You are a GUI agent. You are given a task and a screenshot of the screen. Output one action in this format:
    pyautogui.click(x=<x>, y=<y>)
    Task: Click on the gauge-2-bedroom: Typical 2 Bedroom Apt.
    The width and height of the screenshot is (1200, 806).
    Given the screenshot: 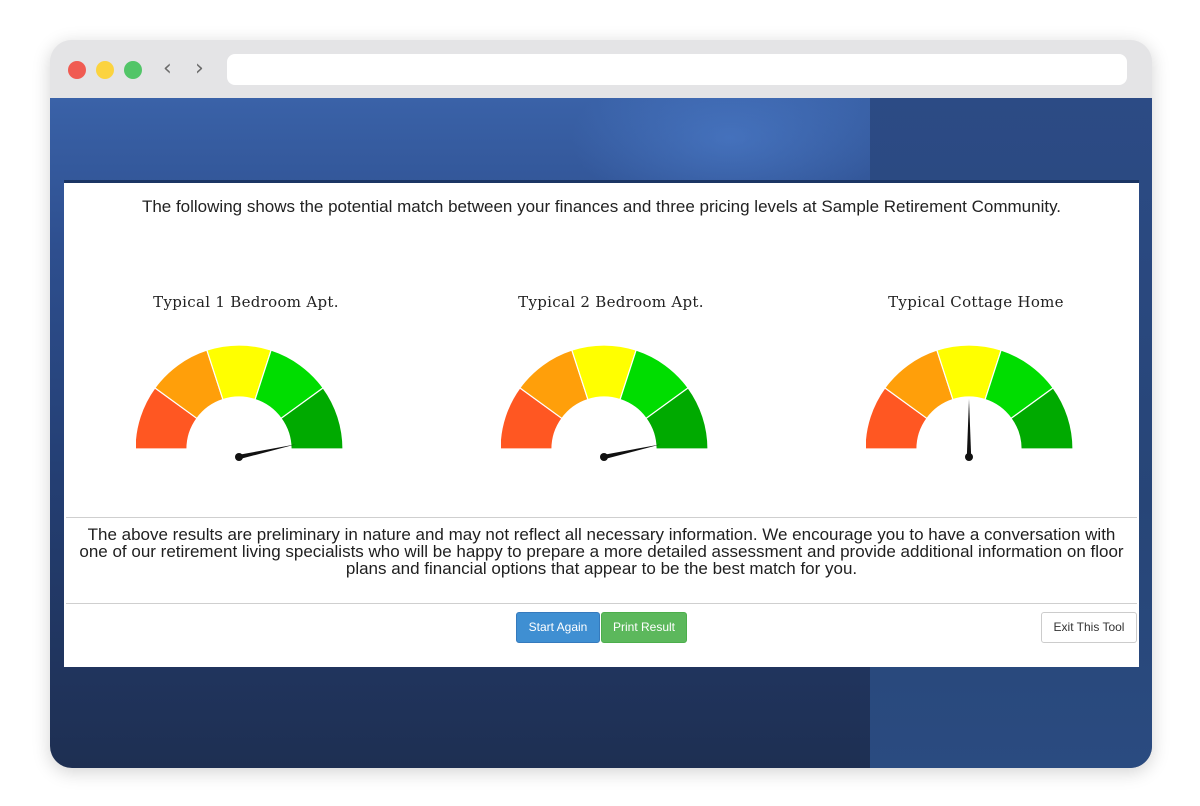 What is the action you would take?
    pyautogui.click(x=611, y=393)
    